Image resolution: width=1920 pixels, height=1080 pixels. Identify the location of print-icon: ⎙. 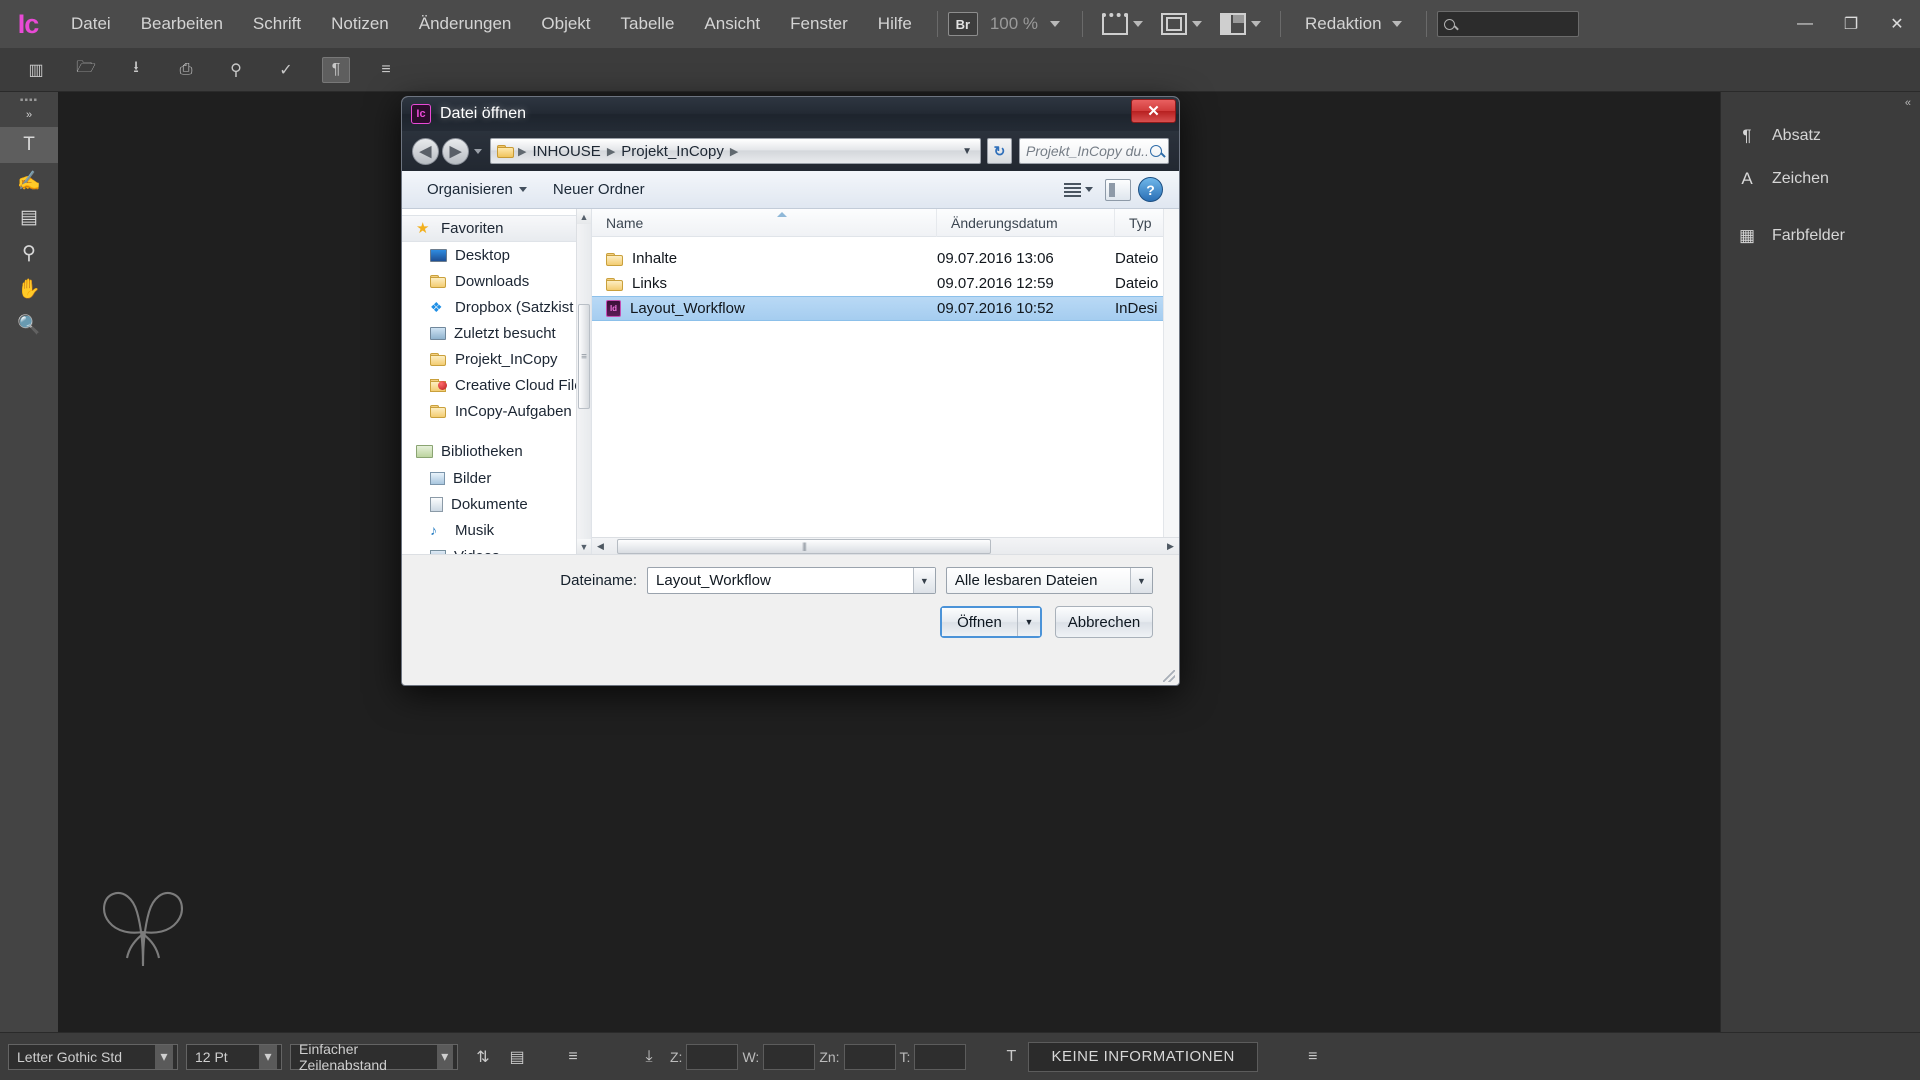
(186, 70).